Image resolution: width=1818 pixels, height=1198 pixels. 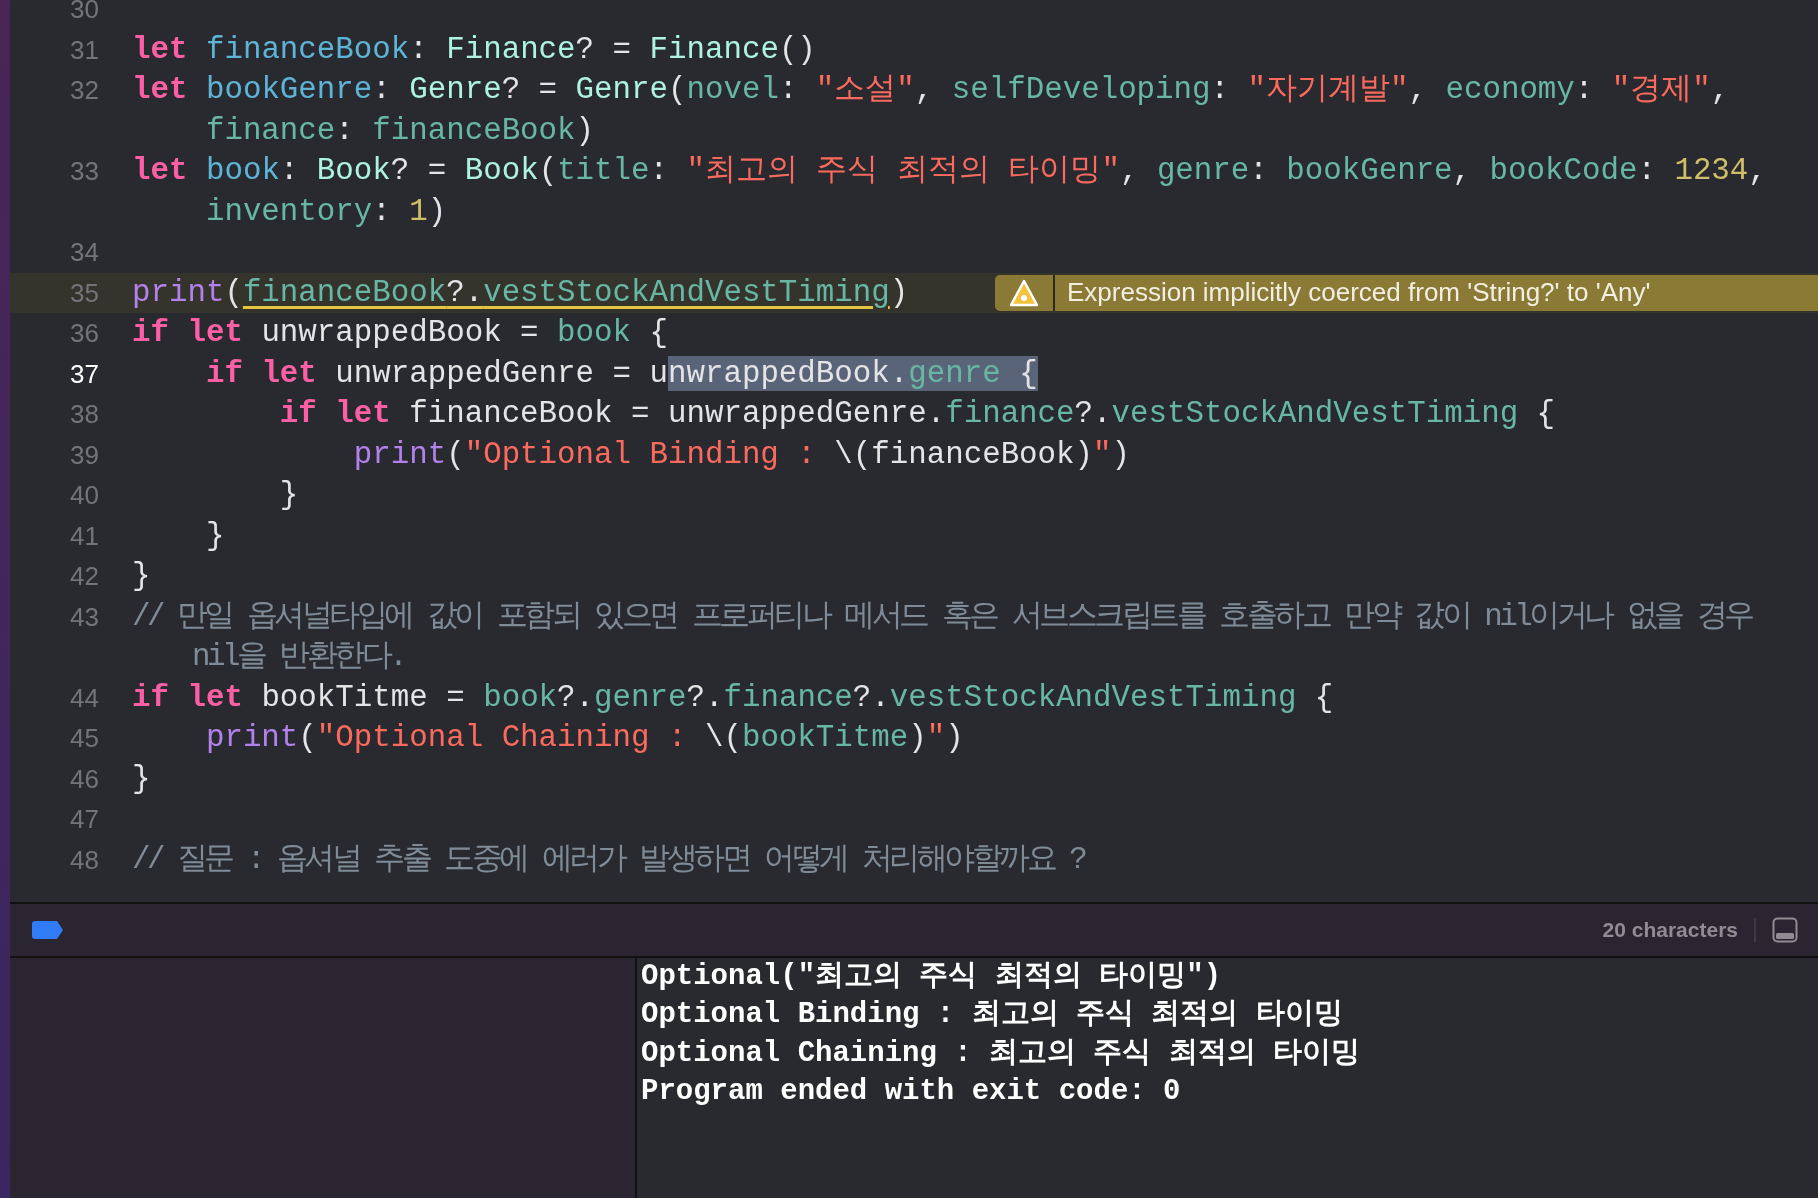 I want to click on code-line: print(financeBook?.vestStockAndVestTiming), so click(x=520, y=292).